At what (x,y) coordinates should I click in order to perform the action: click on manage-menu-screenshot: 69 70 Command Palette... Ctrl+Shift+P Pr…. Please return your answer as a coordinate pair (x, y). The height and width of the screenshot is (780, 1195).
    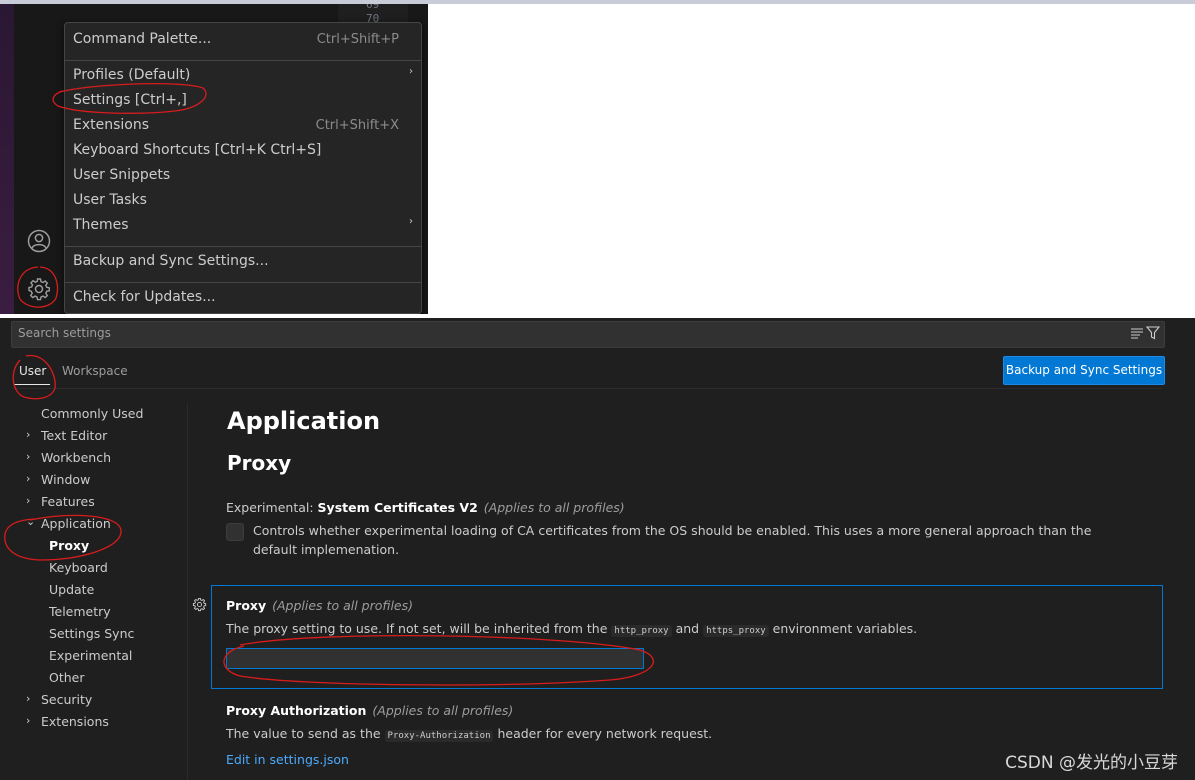
    Looking at the image, I should click on (214, 159).